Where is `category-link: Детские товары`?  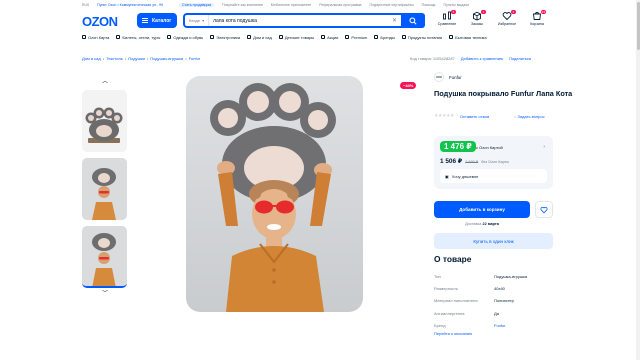
category-link: Детские товары is located at coordinates (296, 37).